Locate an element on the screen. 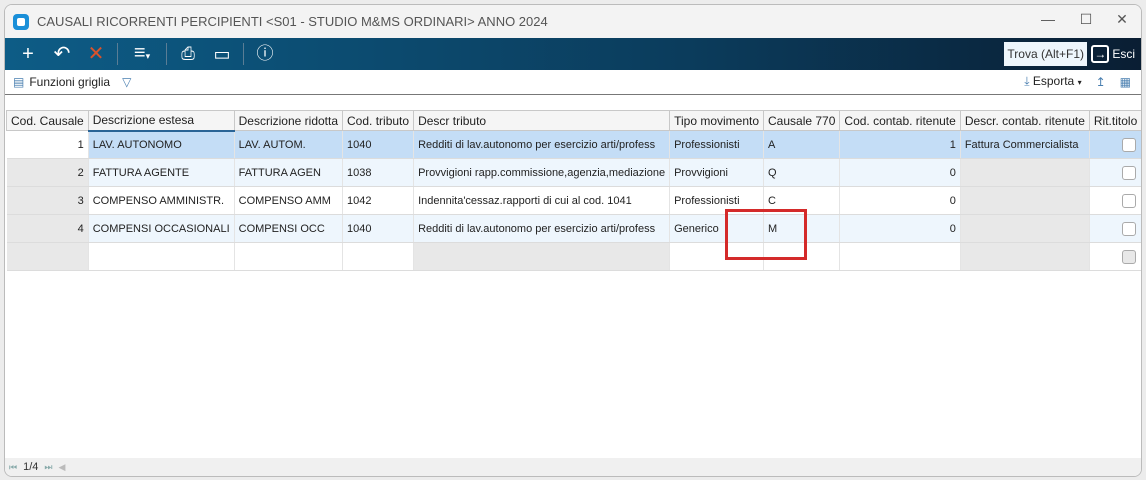 The height and width of the screenshot is (480, 1146). exit-icon: → is located at coordinates (1100, 54).